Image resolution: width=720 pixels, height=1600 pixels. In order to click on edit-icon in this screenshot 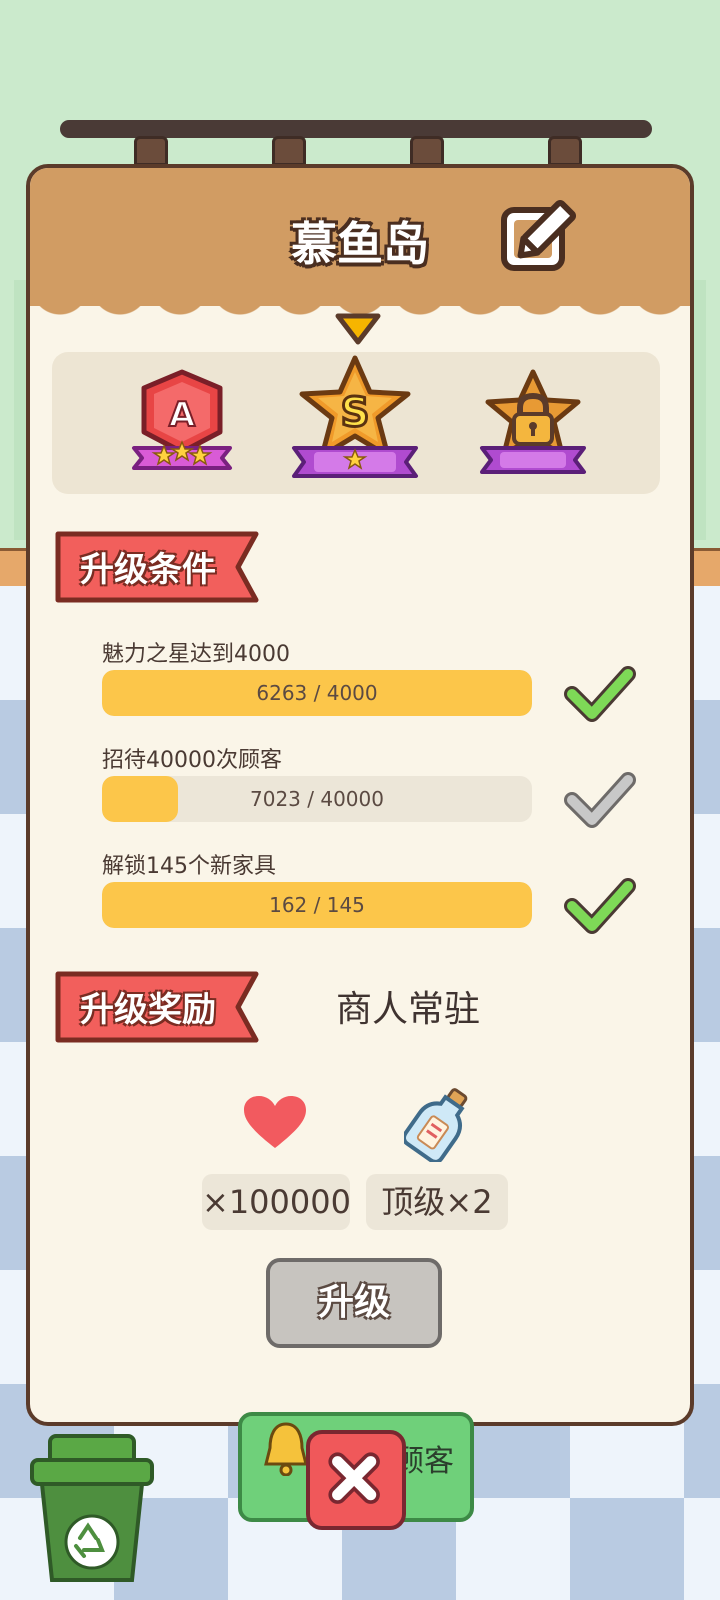, I will do `click(539, 237)`.